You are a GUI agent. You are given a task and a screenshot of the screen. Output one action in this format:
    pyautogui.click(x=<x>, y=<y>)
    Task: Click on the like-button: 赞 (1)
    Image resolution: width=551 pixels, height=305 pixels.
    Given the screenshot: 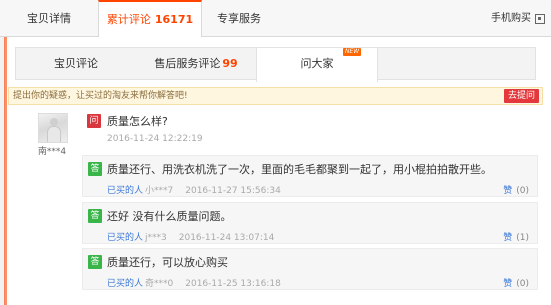 What is the action you would take?
    pyautogui.click(x=516, y=236)
    